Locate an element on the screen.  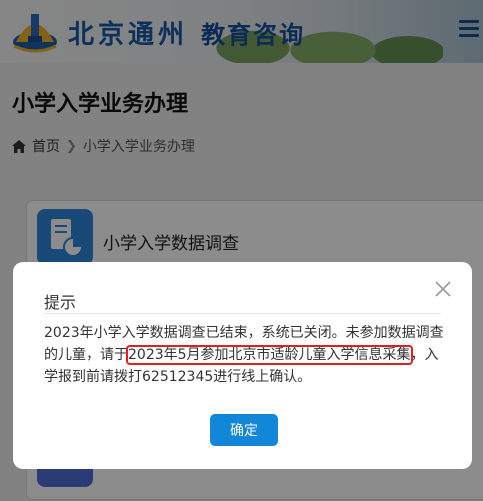
close-icon is located at coordinates (443, 289).